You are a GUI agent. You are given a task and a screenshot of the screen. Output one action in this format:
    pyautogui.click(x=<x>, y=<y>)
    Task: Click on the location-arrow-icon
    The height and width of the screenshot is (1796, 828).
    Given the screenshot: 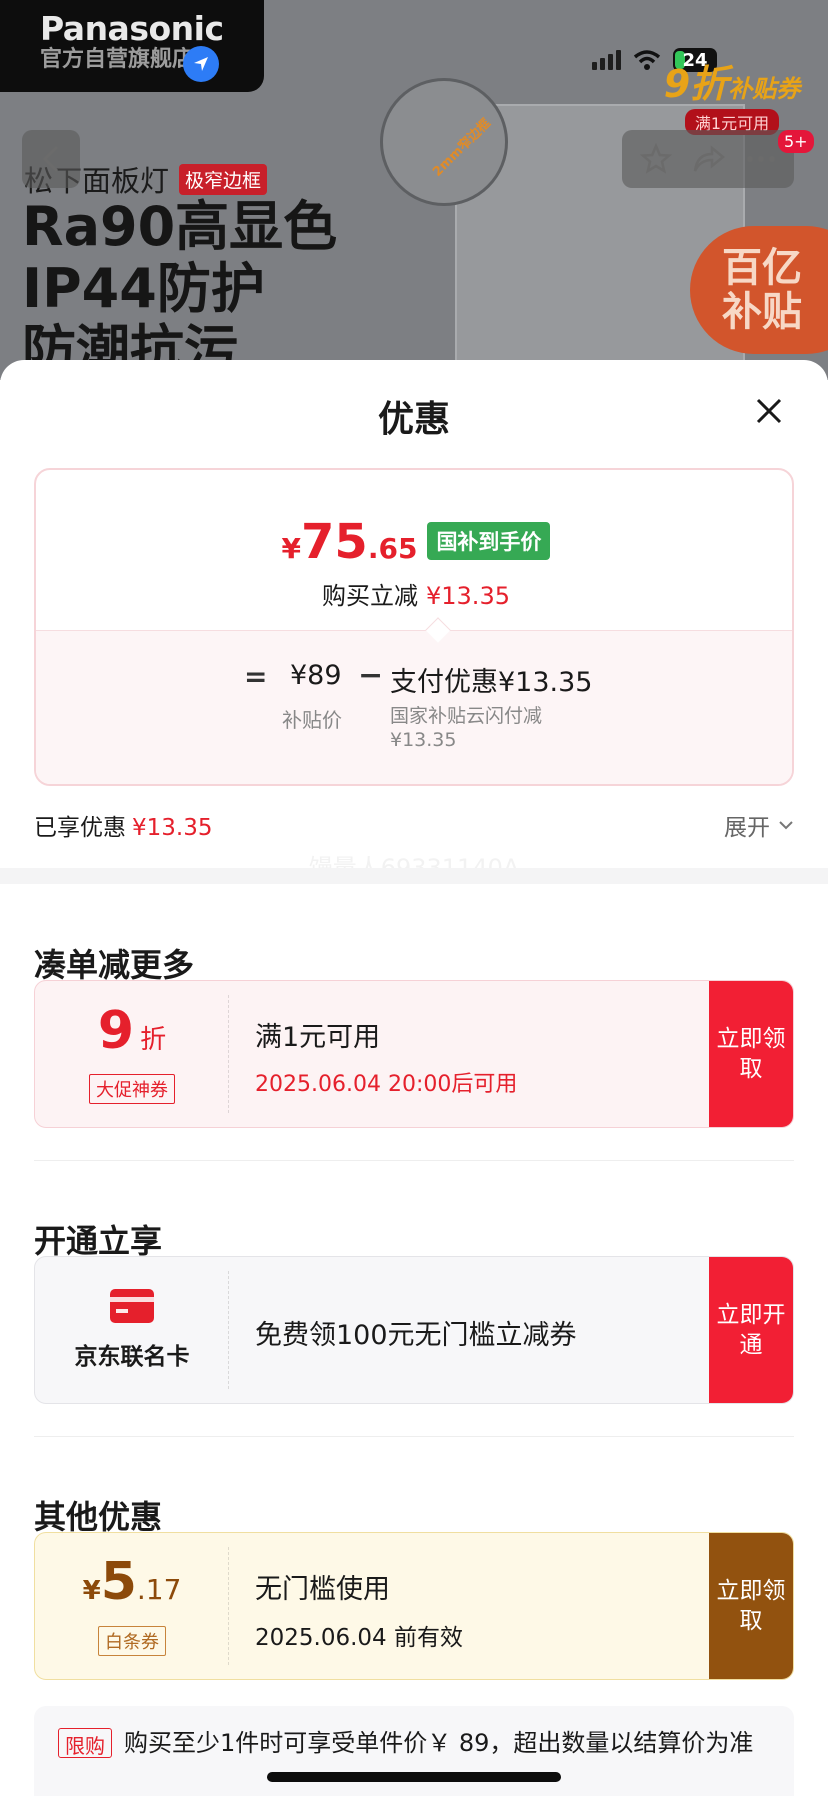 What is the action you would take?
    pyautogui.click(x=201, y=64)
    